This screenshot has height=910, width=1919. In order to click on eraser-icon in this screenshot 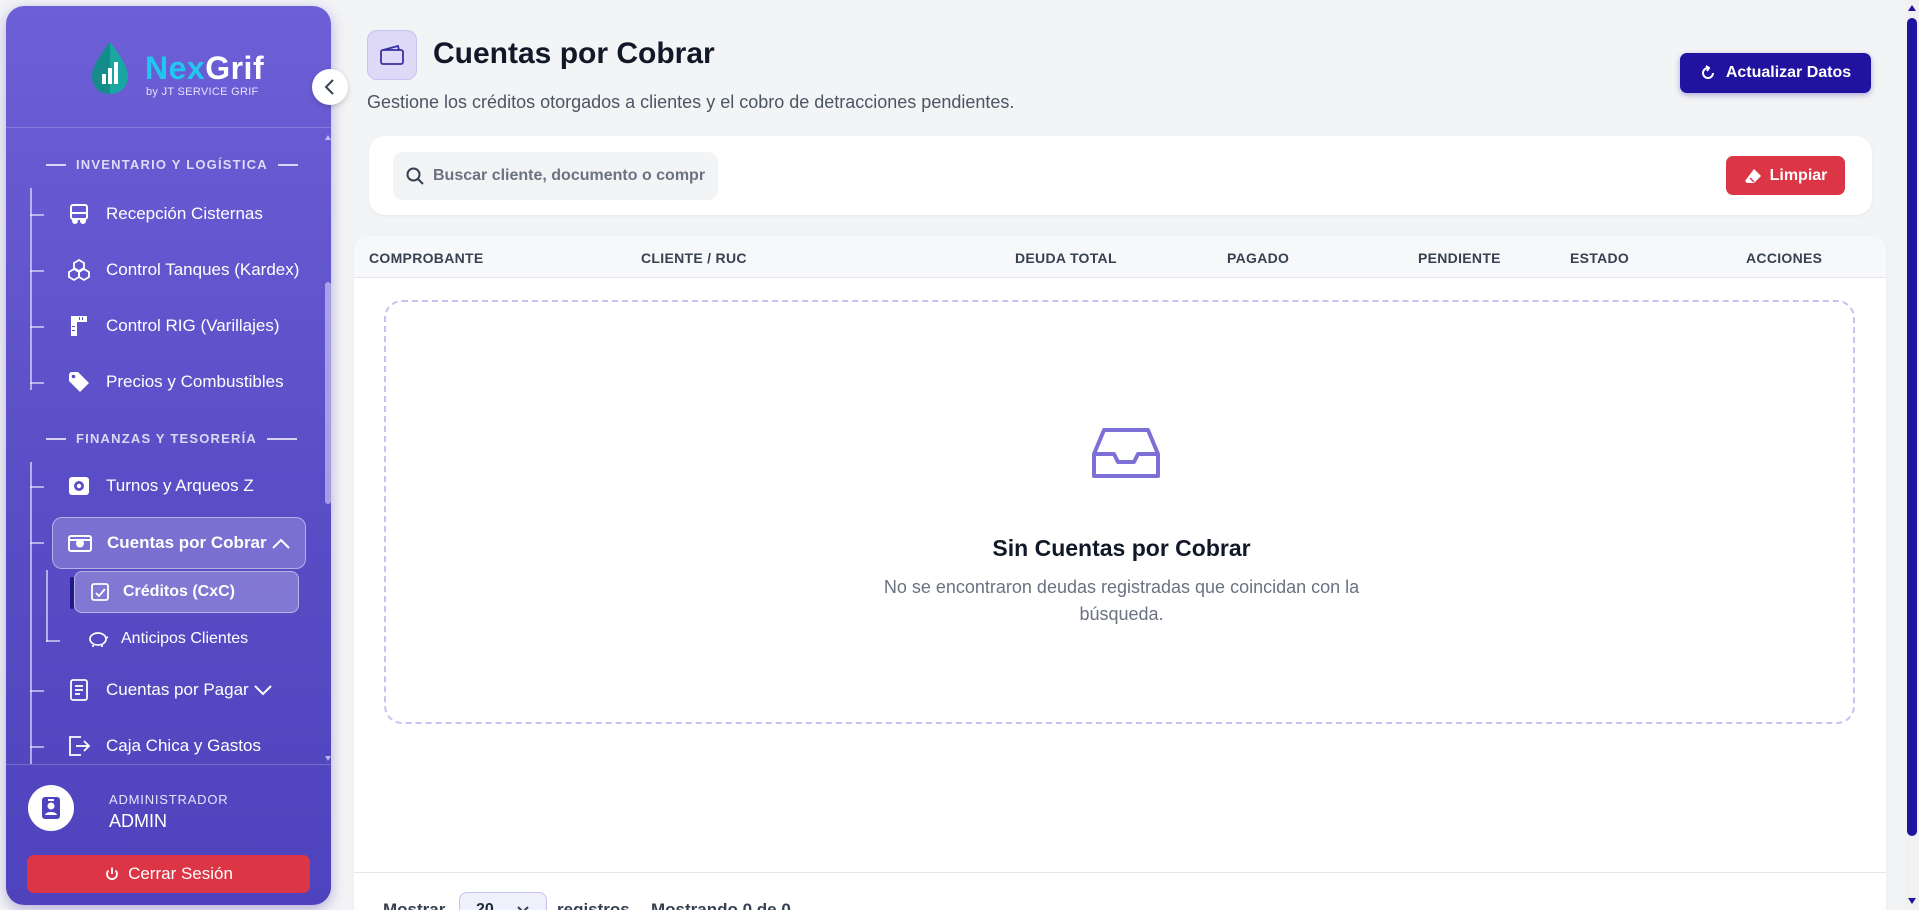, I will do `click(1753, 176)`.